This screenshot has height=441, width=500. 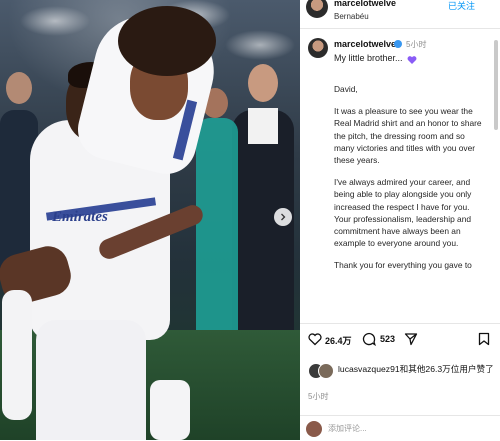 What do you see at coordinates (398, 44) in the screenshot?
I see `verified-icon` at bounding box center [398, 44].